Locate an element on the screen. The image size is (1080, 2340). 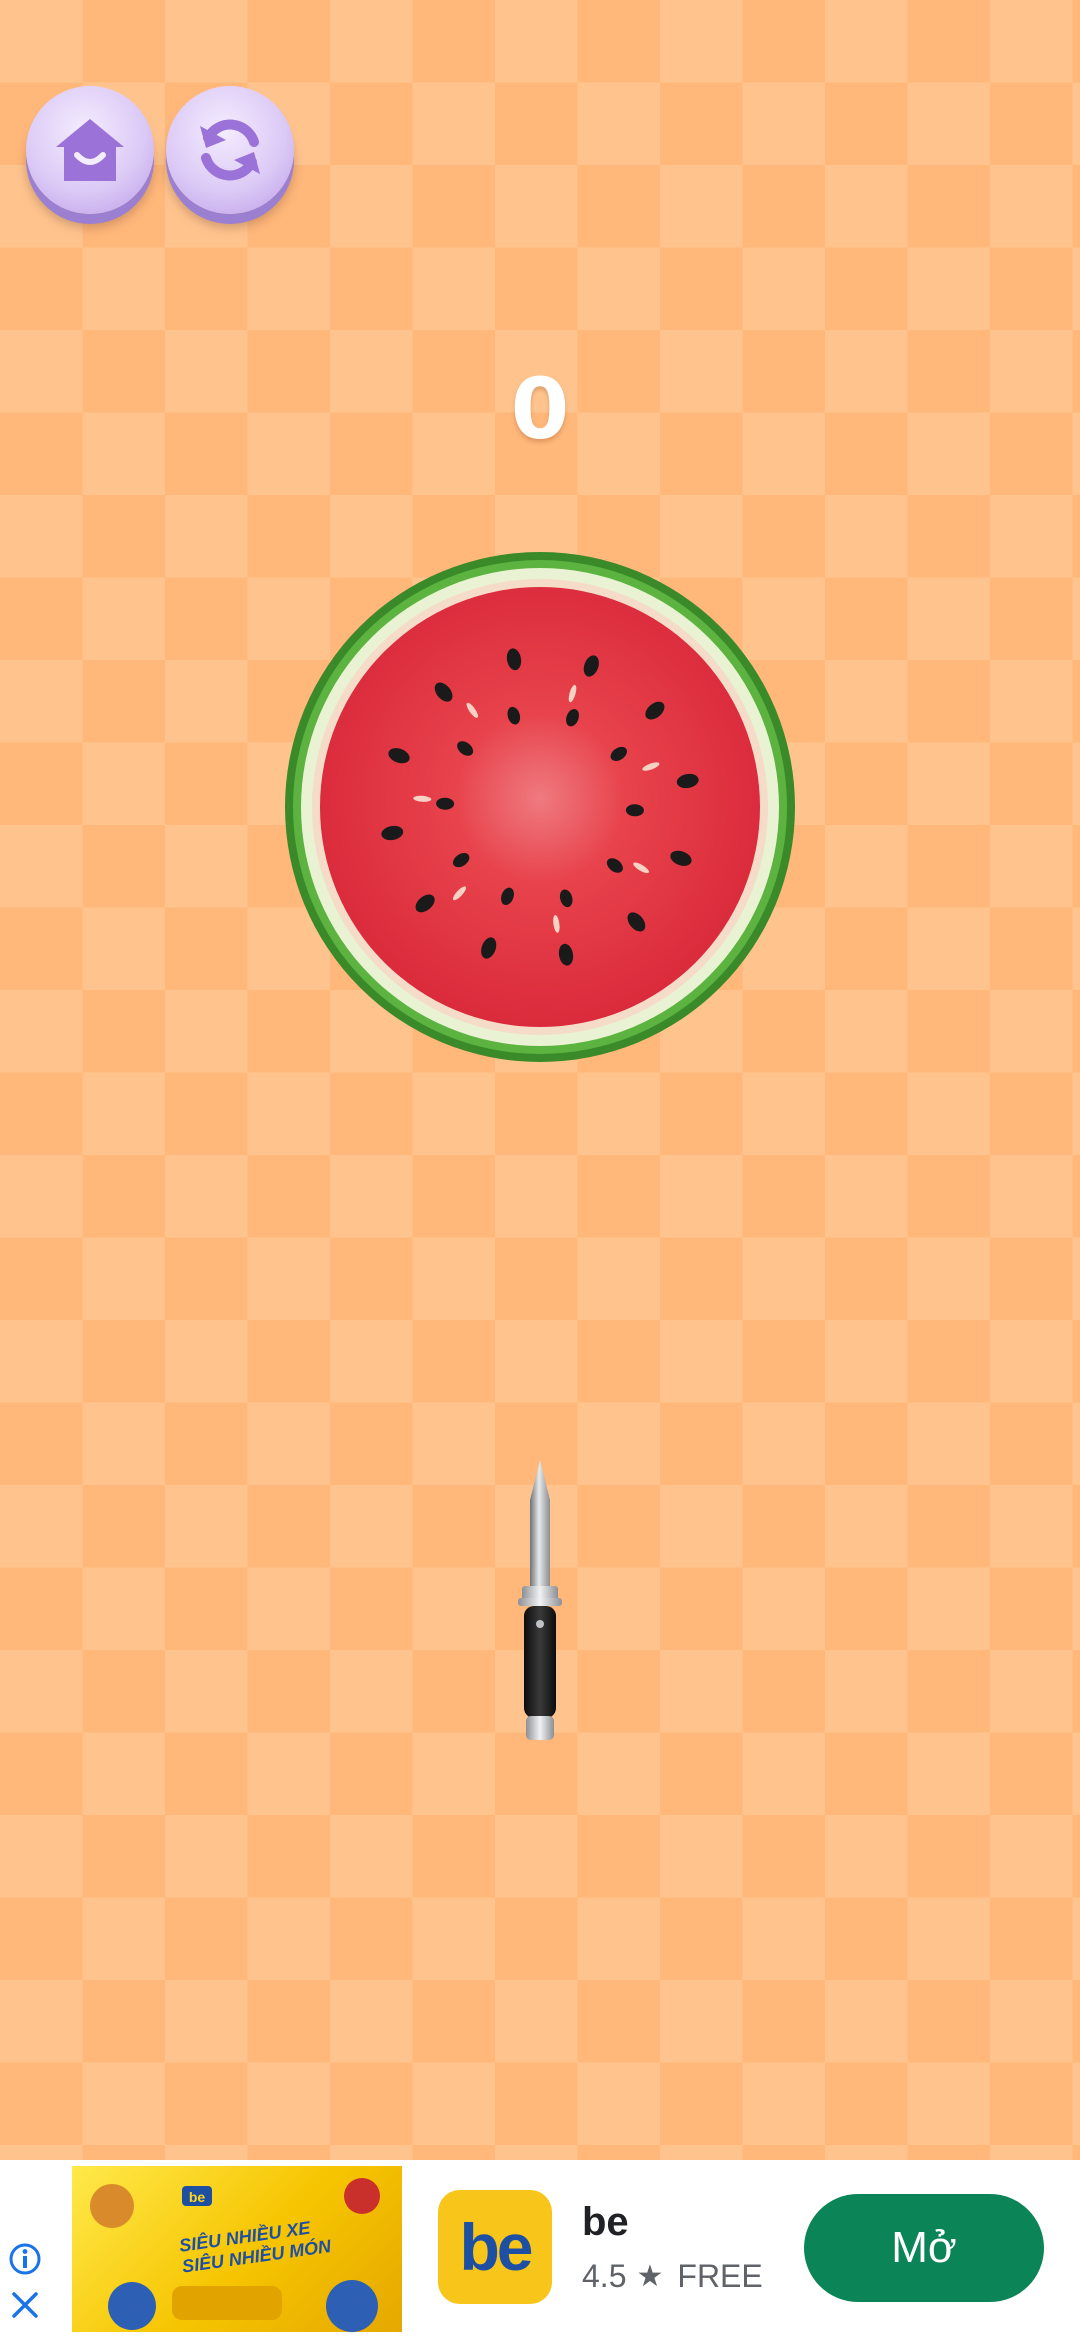
ad-logo-text: be is located at coordinates (496, 2247).